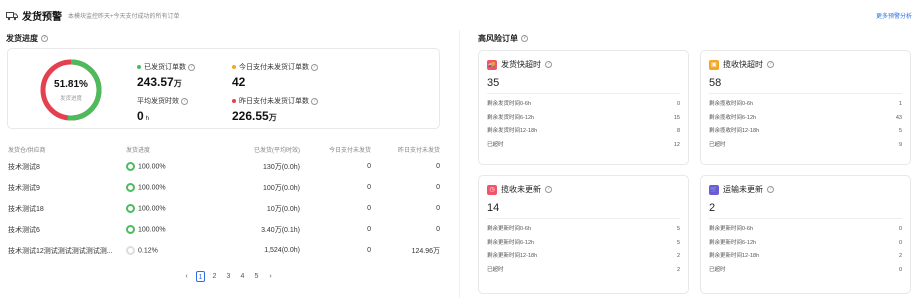  I want to click on risk-row: 已超时 0, so click(805, 271).